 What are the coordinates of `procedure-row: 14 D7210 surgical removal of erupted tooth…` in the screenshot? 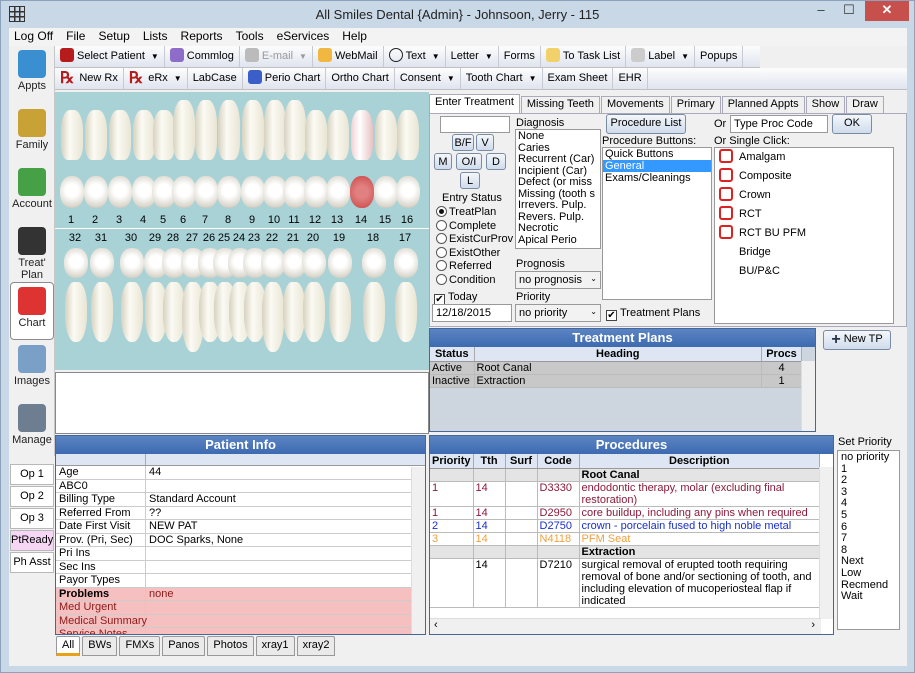 It's located at (625, 583).